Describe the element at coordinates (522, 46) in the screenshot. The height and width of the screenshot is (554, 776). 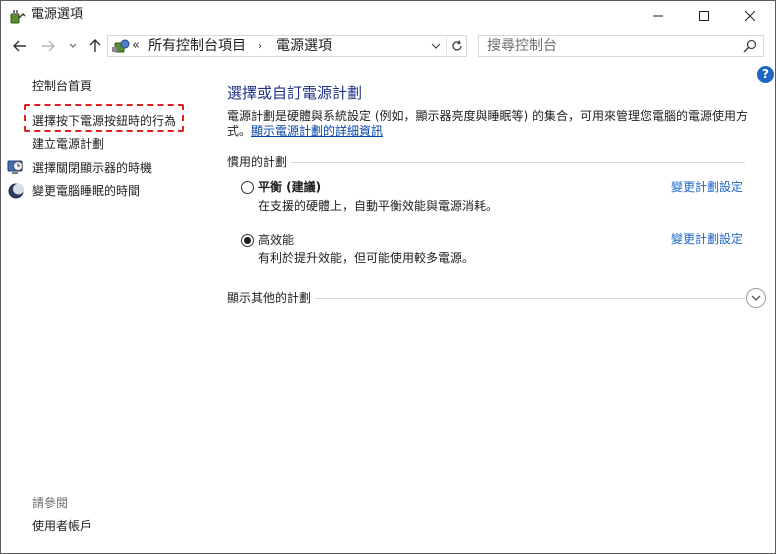
I see `search-placeholder: 搜尋控制台` at that location.